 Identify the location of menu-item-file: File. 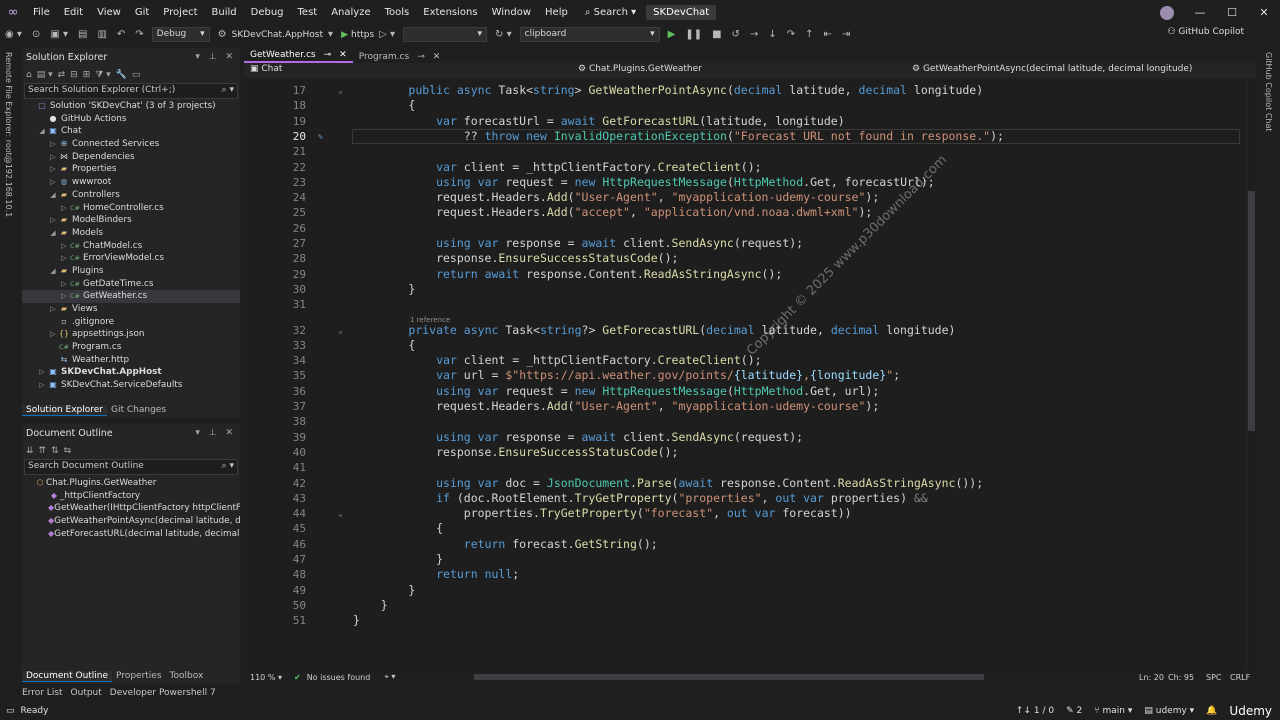
(41, 12).